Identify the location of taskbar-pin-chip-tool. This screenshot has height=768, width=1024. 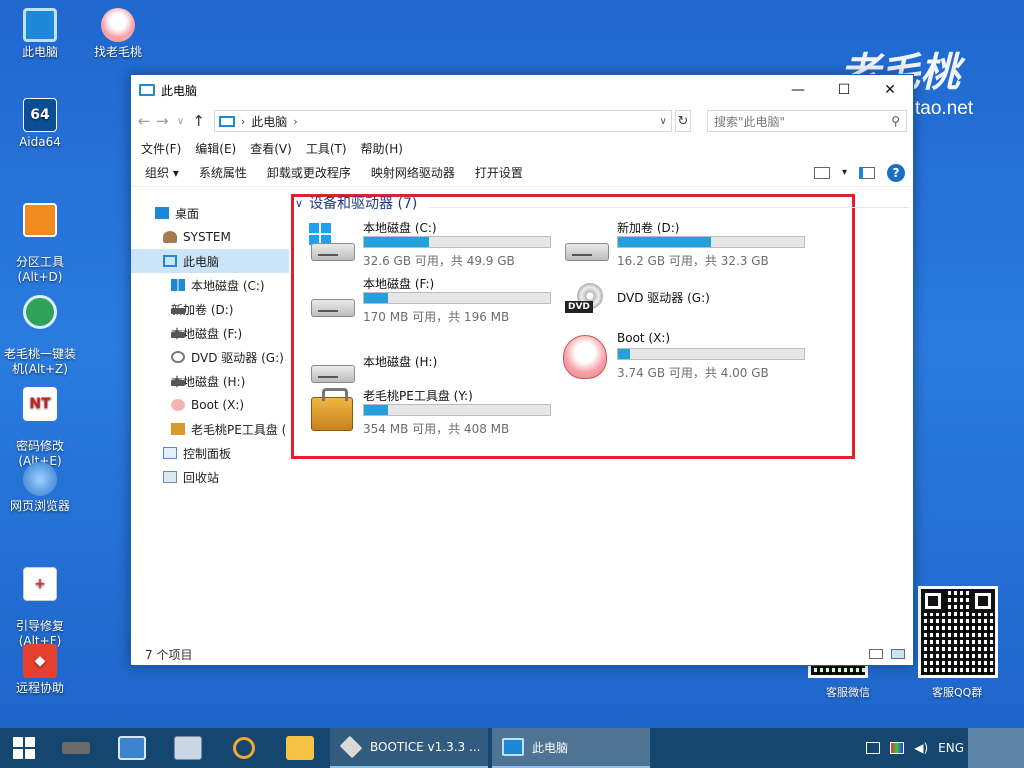
(76, 748).